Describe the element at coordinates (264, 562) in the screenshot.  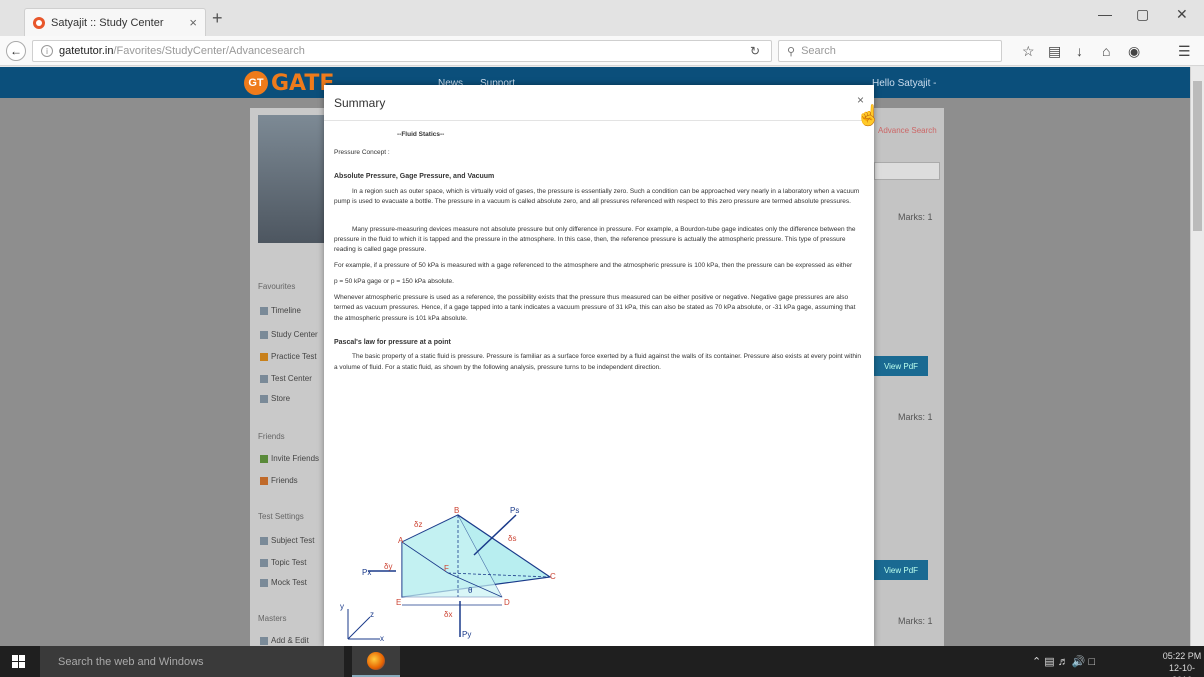
I see `topic-test-icon` at that location.